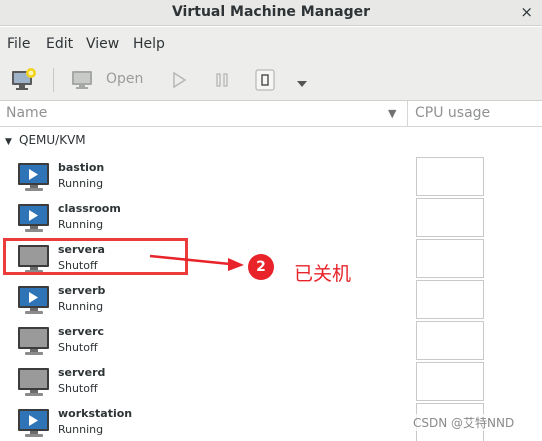 The width and height of the screenshot is (542, 441). What do you see at coordinates (452, 113) in the screenshot?
I see `column-header-cpu: CPU usage` at bounding box center [452, 113].